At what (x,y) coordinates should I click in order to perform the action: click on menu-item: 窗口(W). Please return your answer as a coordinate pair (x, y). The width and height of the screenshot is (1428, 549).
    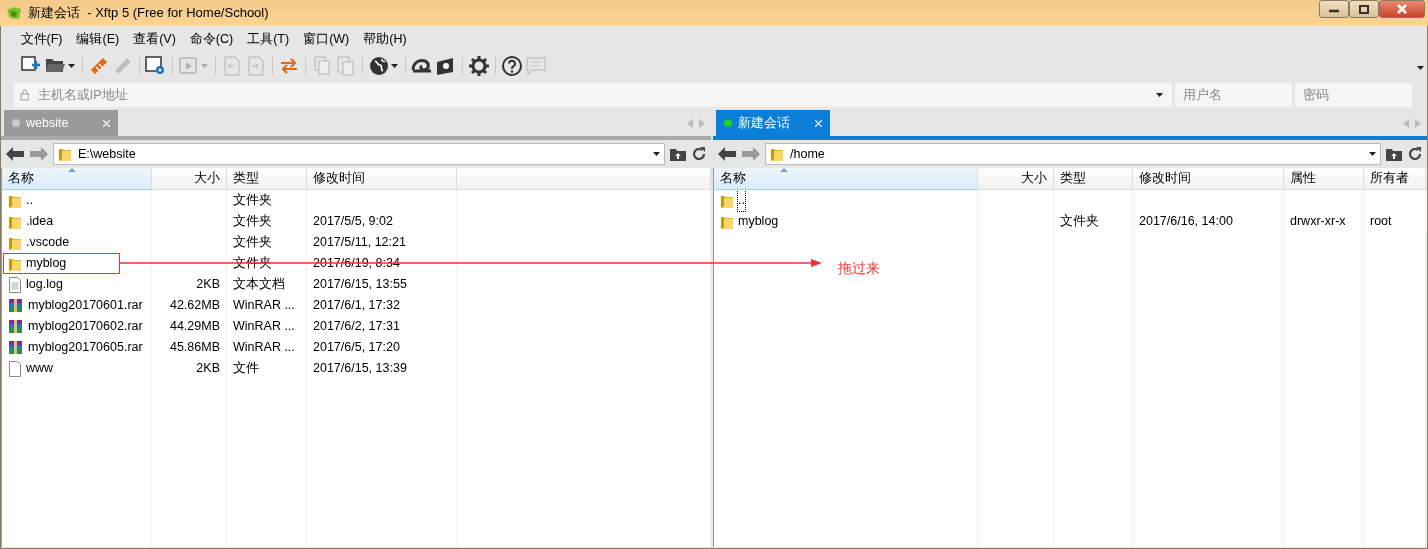
    Looking at the image, I should click on (326, 39).